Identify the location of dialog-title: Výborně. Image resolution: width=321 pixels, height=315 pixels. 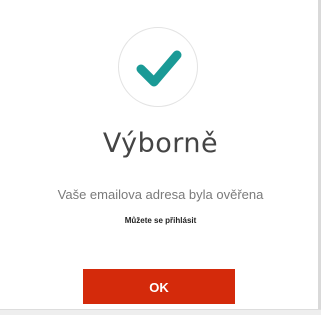
(160, 143).